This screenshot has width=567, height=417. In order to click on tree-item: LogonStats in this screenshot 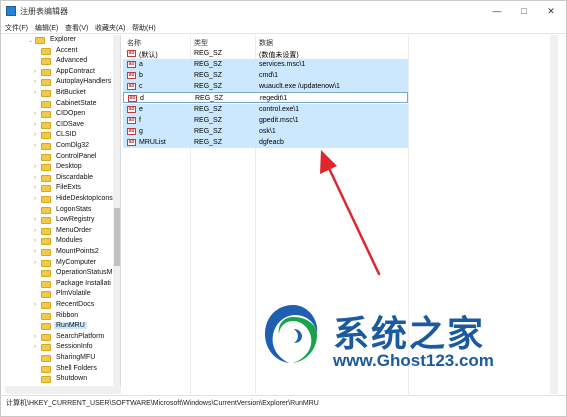, I will do `click(59, 210)`.